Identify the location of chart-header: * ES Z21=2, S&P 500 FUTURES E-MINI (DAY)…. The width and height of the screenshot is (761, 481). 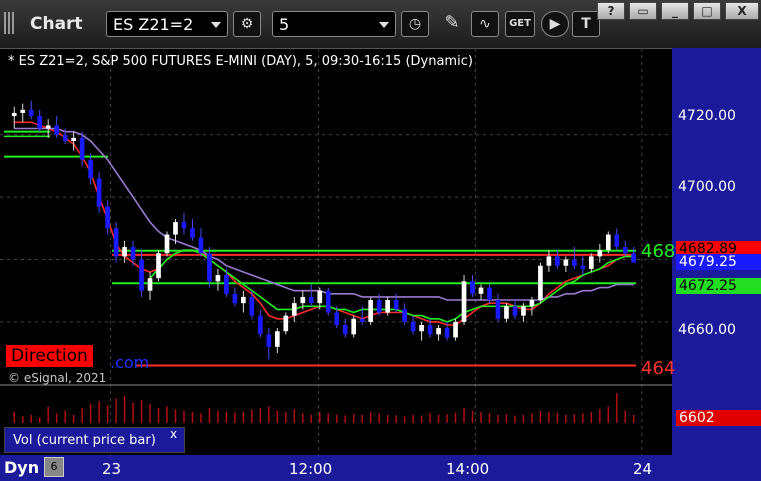
(240, 61).